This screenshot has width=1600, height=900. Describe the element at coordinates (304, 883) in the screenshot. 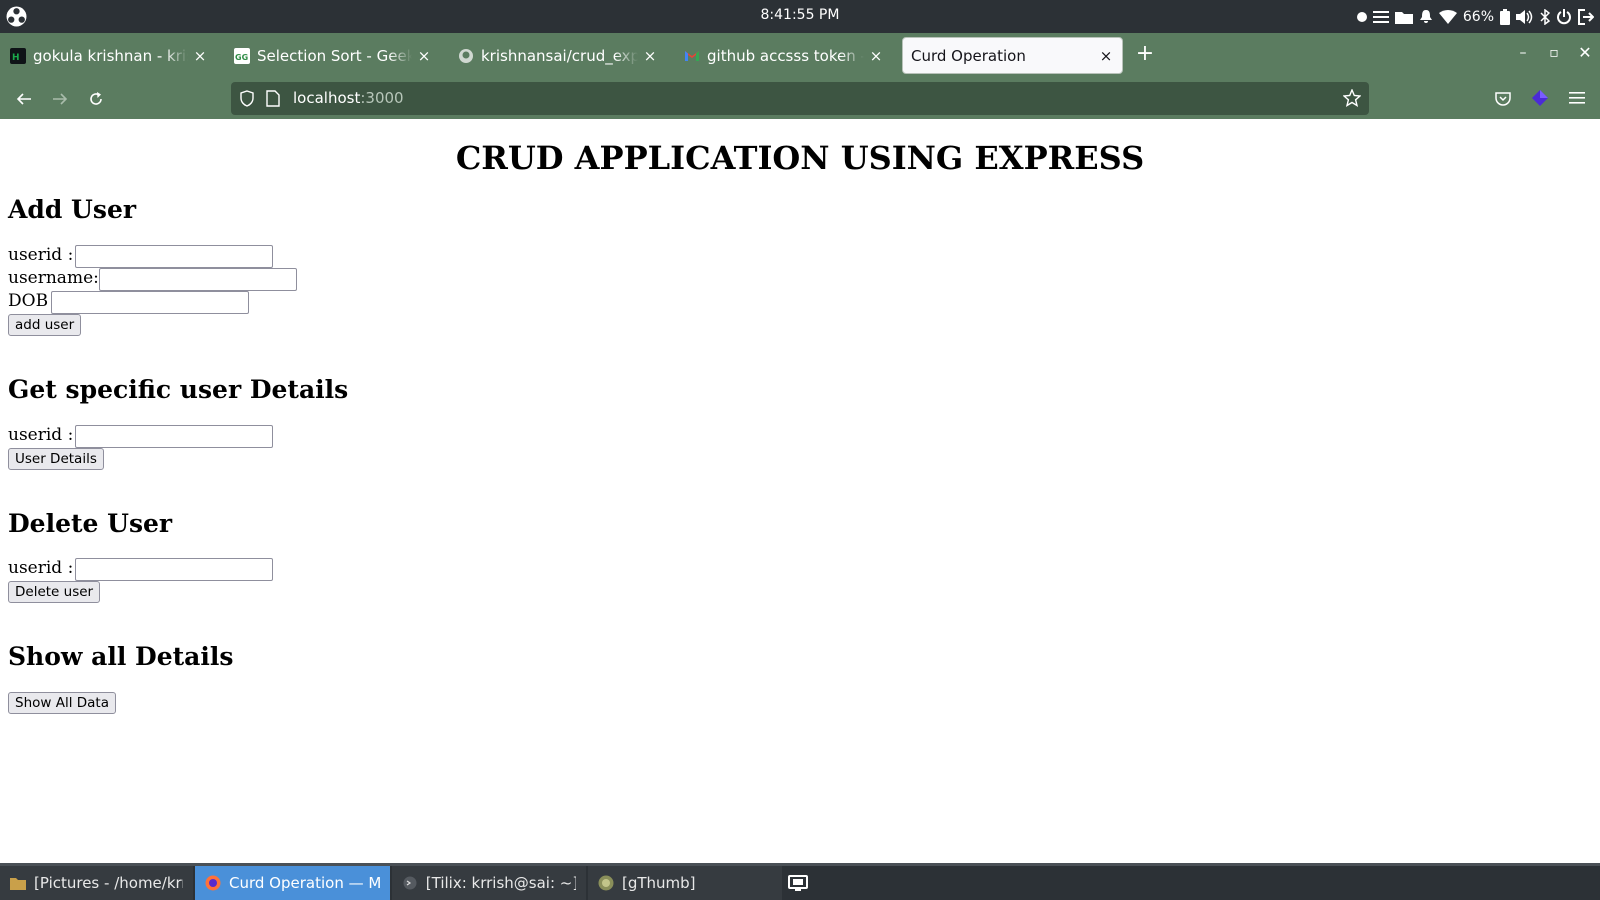

I see `taskbar-item-label: Curd Operation — Mozilla Firefox` at that location.